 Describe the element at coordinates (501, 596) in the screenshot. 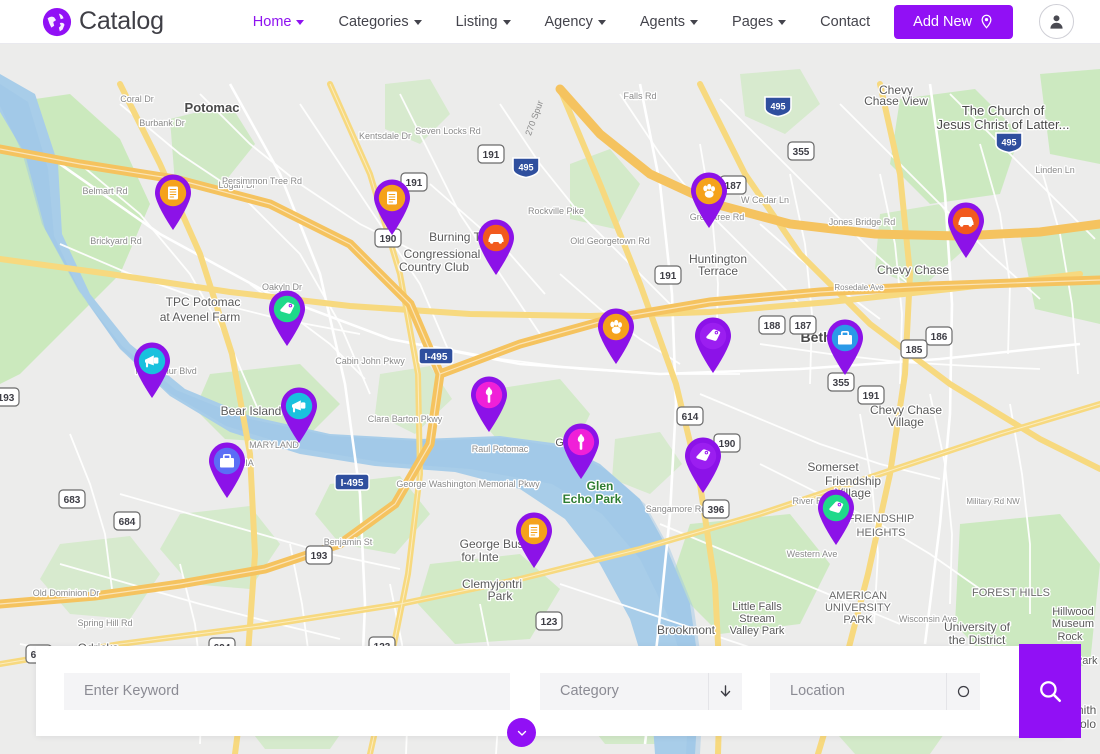

I see `map-label: Park` at that location.